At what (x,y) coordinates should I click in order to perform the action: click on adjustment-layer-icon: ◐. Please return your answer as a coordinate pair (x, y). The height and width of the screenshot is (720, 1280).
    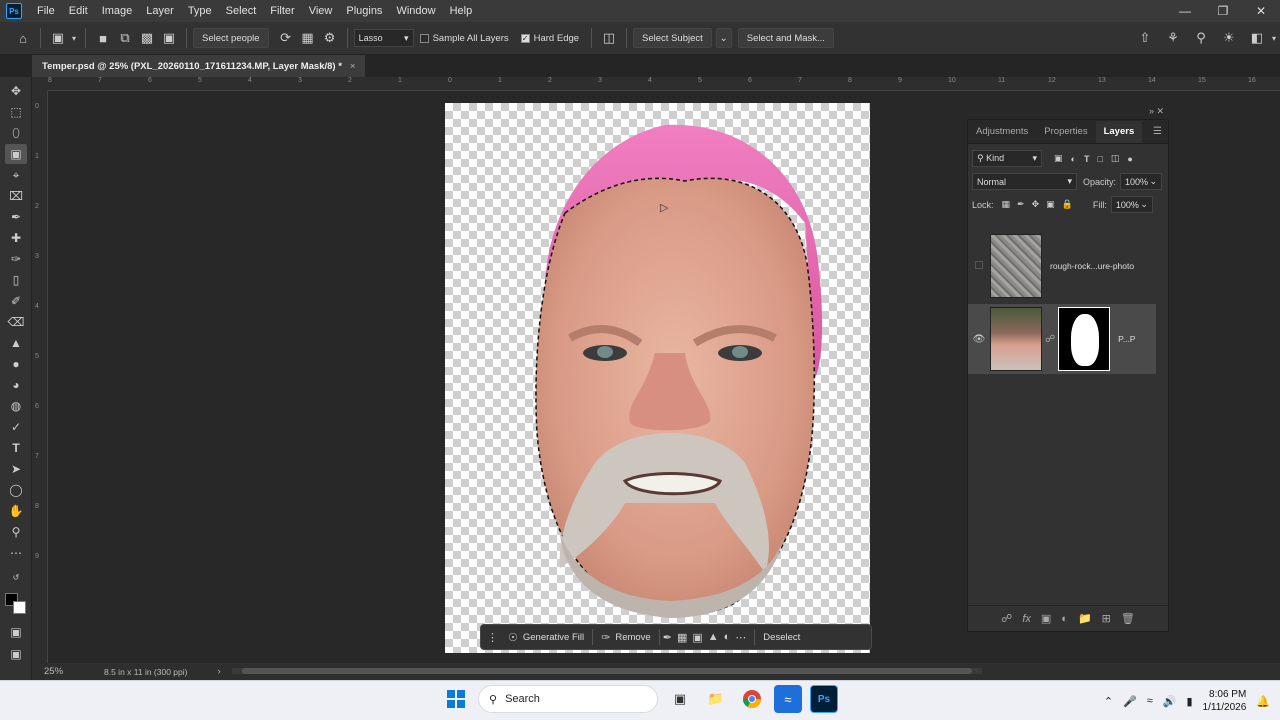
    Looking at the image, I should click on (727, 637).